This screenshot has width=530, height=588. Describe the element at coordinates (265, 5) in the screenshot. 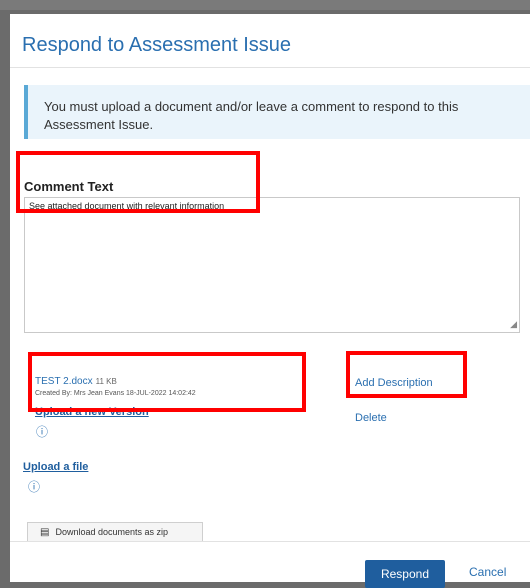

I see `modal-backdrop` at that location.